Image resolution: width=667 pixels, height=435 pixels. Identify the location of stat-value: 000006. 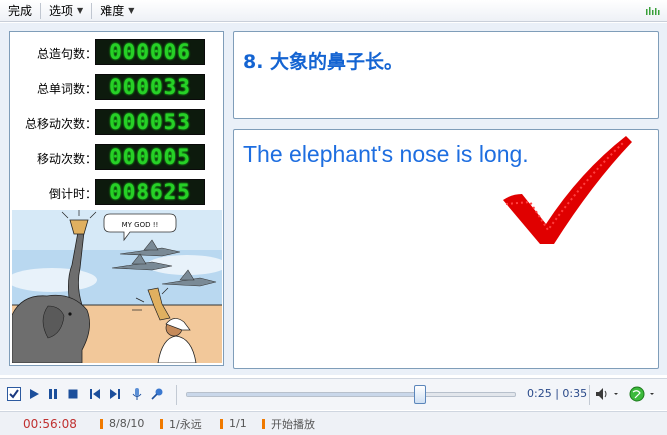
(150, 52).